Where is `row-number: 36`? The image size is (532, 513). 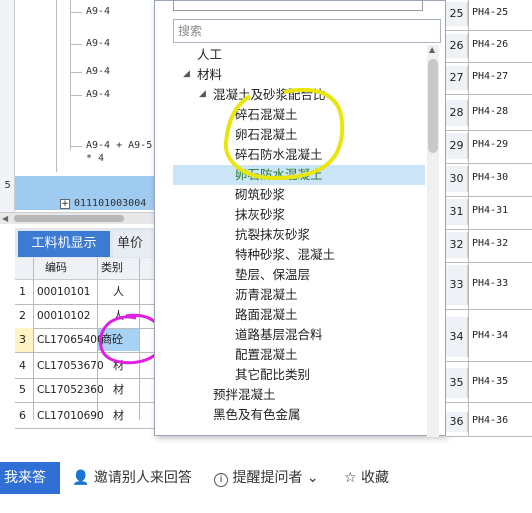
row-number: 36 is located at coordinates (457, 422).